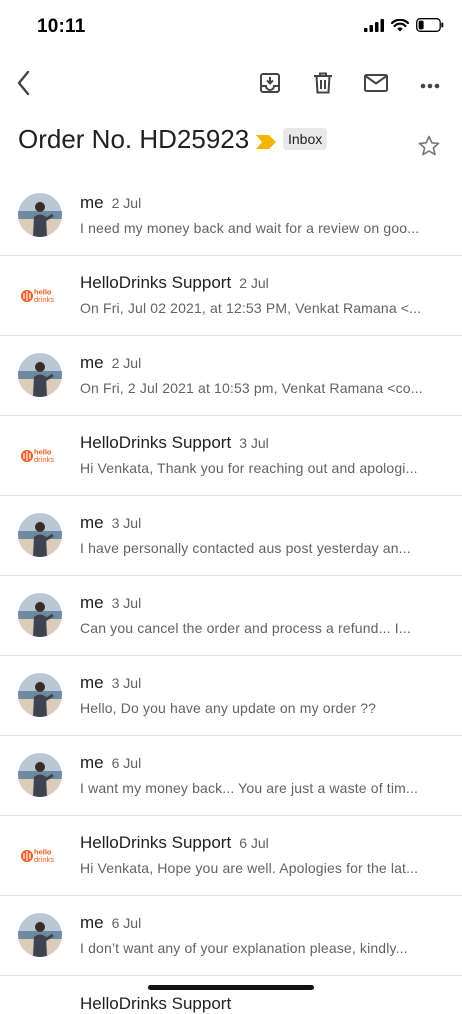 The width and height of the screenshot is (462, 1014). I want to click on email-subject: Order No. HD25923, so click(134, 139).